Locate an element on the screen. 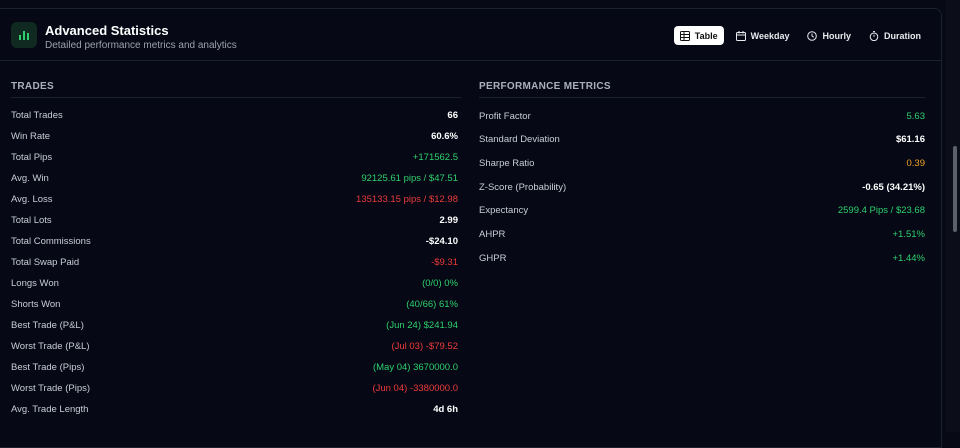  trade-stat-label: Avg. Trade Length is located at coordinates (50, 409).